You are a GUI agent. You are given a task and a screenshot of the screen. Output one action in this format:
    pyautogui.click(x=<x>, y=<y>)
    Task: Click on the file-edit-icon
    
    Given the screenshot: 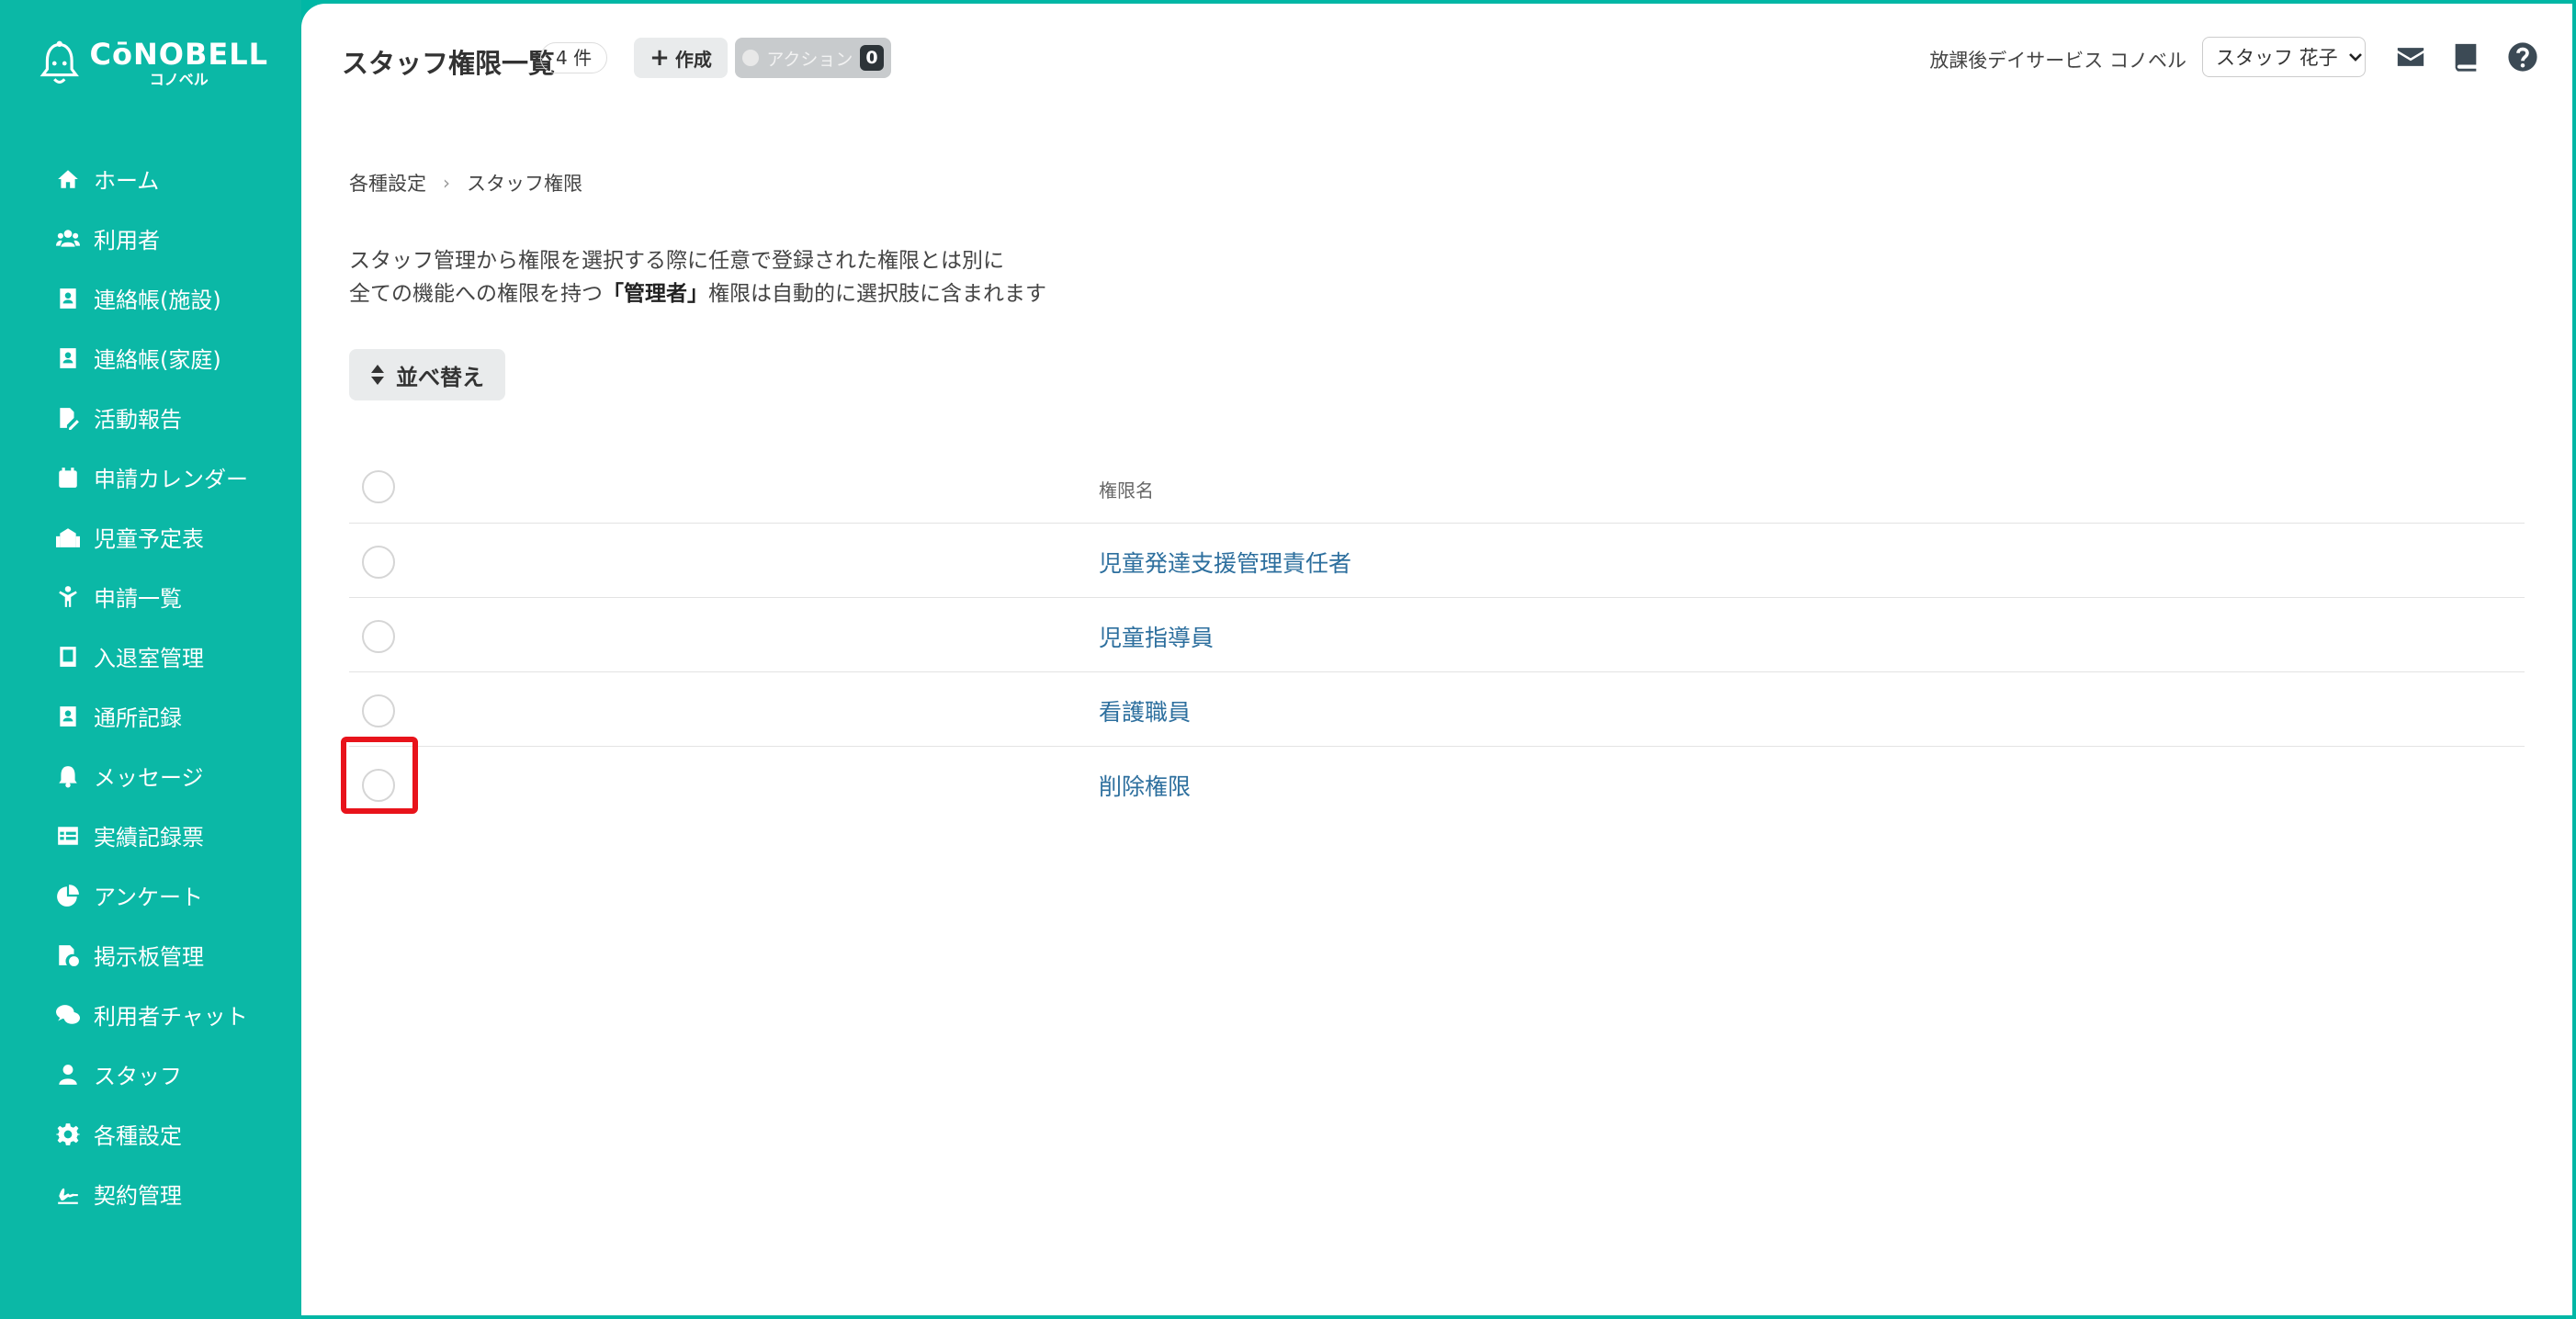 What is the action you would take?
    pyautogui.click(x=68, y=418)
    